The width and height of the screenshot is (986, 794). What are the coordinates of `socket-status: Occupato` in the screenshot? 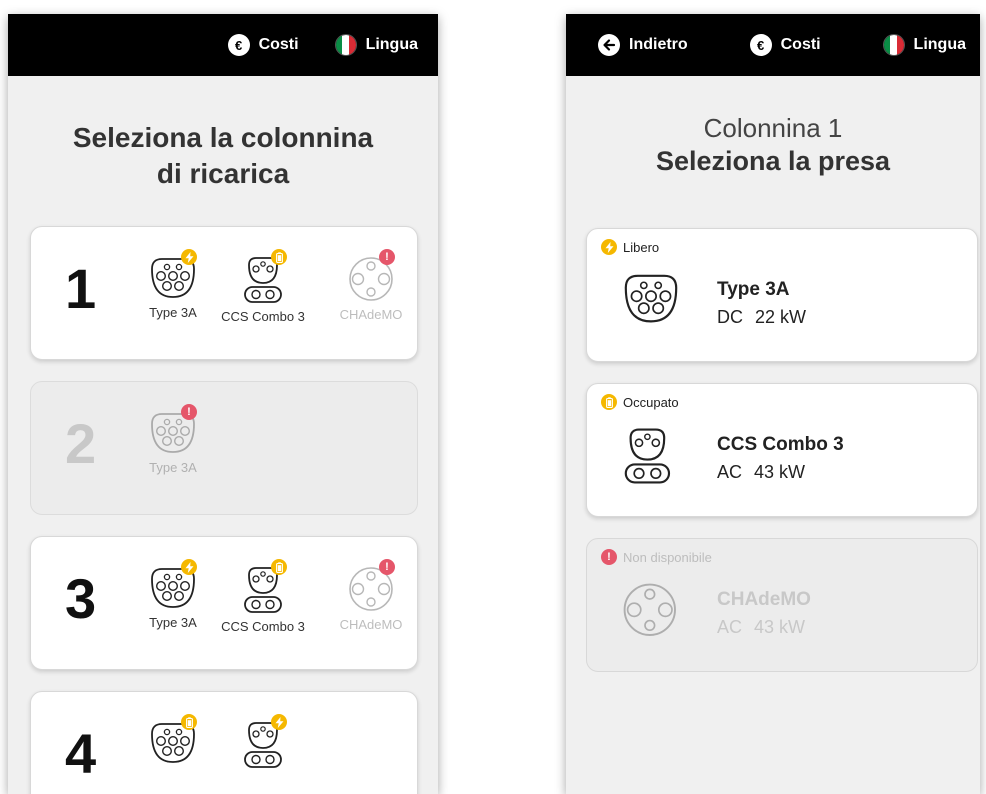 It's located at (640, 402).